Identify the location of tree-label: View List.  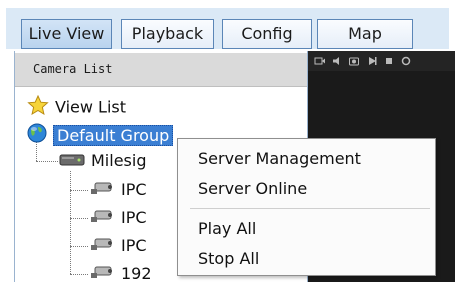
(91, 107).